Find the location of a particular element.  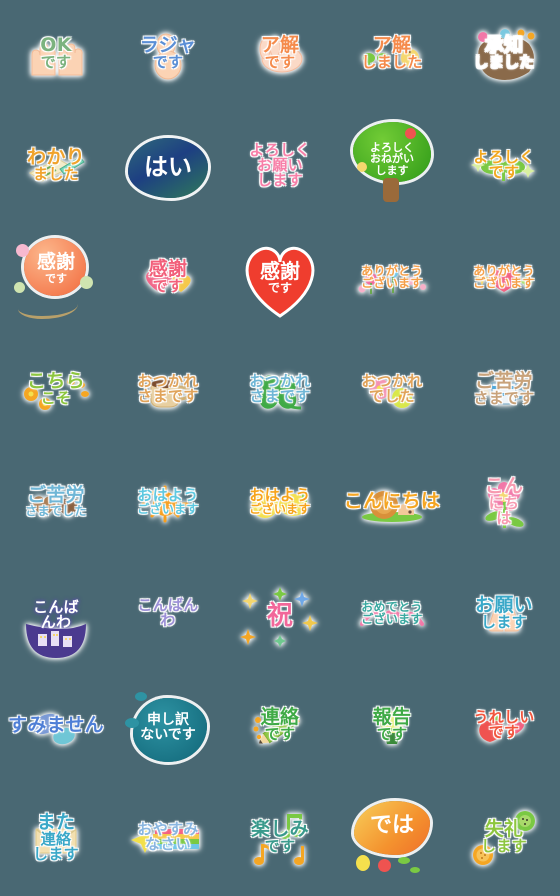

sticker-8: よろしく お願い します is located at coordinates (280, 168).